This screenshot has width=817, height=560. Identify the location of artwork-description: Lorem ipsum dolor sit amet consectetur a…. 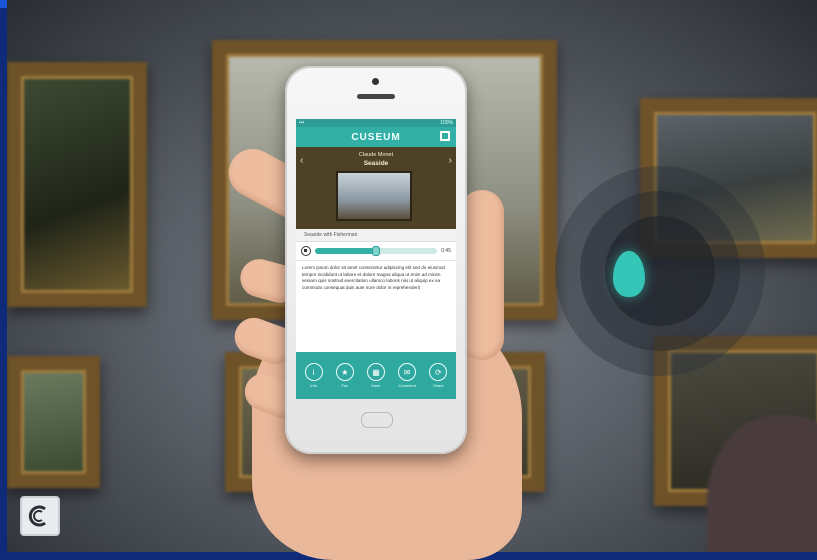
(373, 277).